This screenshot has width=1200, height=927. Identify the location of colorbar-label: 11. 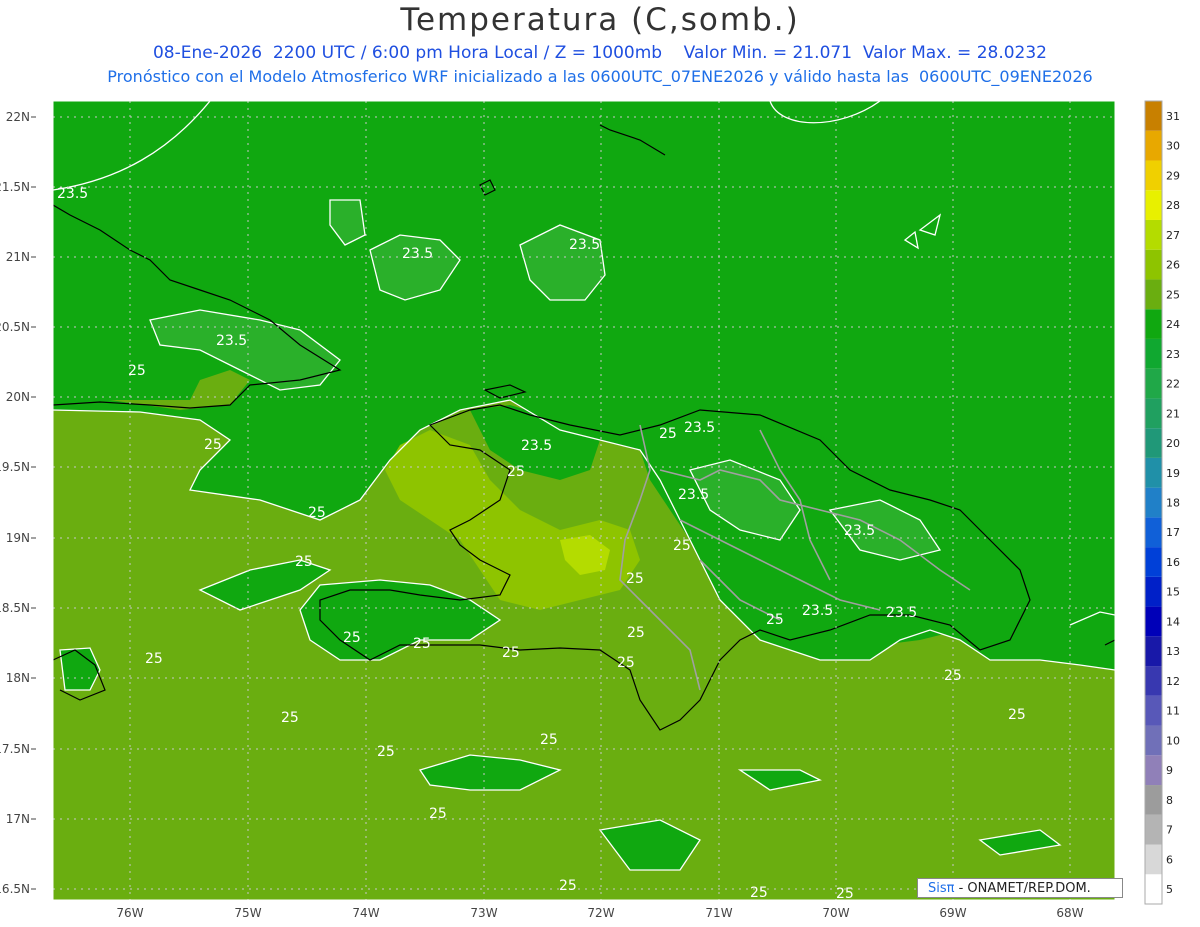
(1173, 711).